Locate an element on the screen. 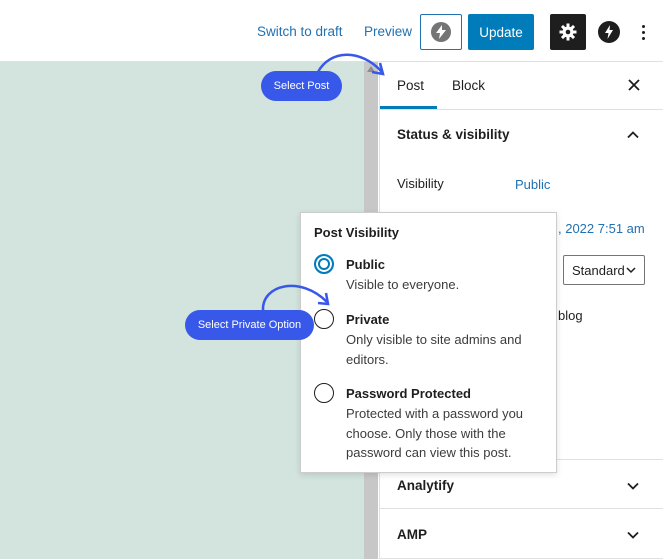 The image size is (663, 559). active-tab-indicator is located at coordinates (408, 107).